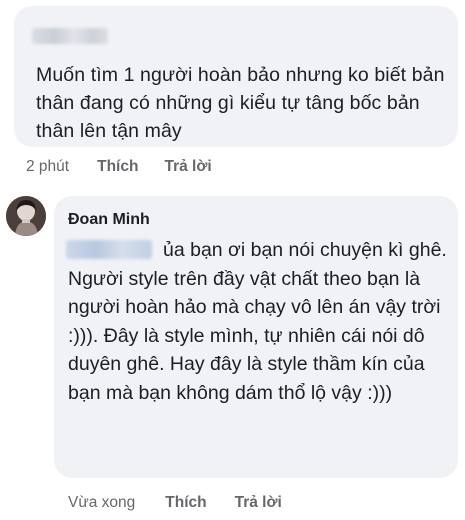 The width and height of the screenshot is (465, 520). What do you see at coordinates (187, 167) in the screenshot?
I see `reply-button: Trả lời` at bounding box center [187, 167].